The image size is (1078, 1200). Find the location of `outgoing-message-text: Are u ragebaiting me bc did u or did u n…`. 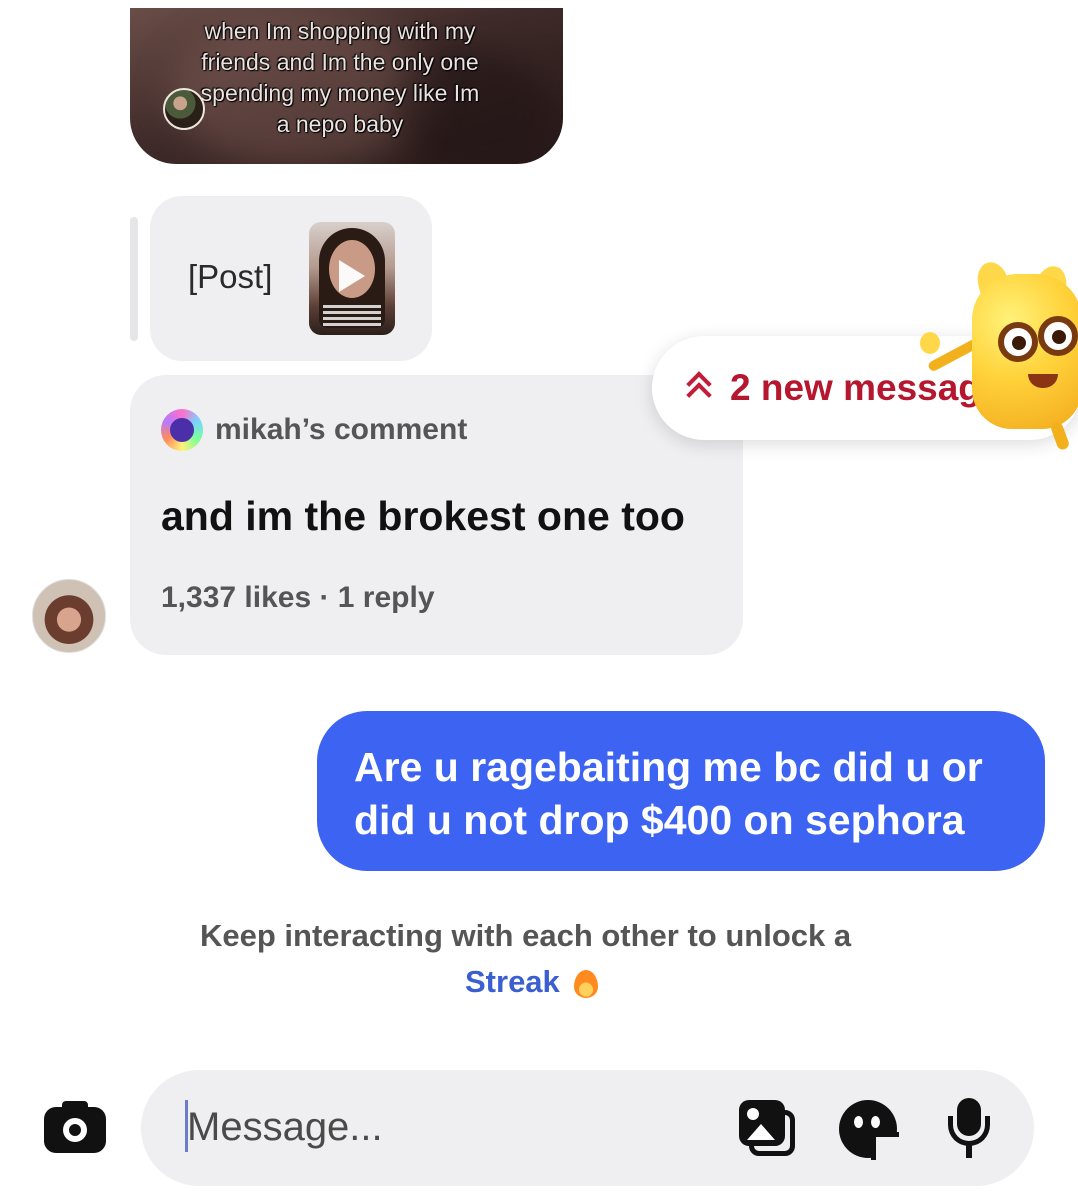

outgoing-message-text: Are u ragebaiting me bc did u or did u n… is located at coordinates (668, 793).